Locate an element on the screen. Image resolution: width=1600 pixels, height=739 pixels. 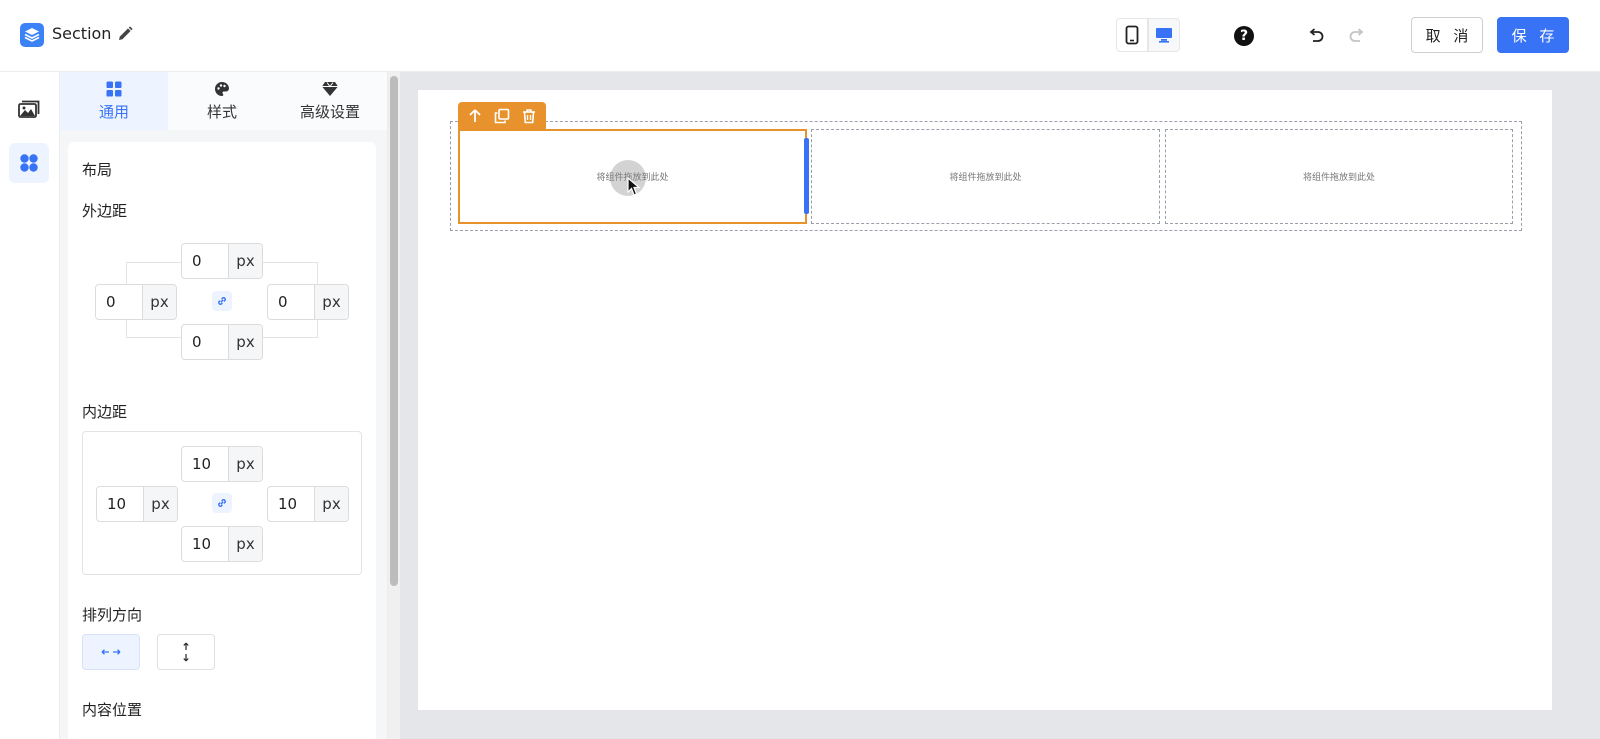
tab-general-label: 通用 is located at coordinates (113, 111).